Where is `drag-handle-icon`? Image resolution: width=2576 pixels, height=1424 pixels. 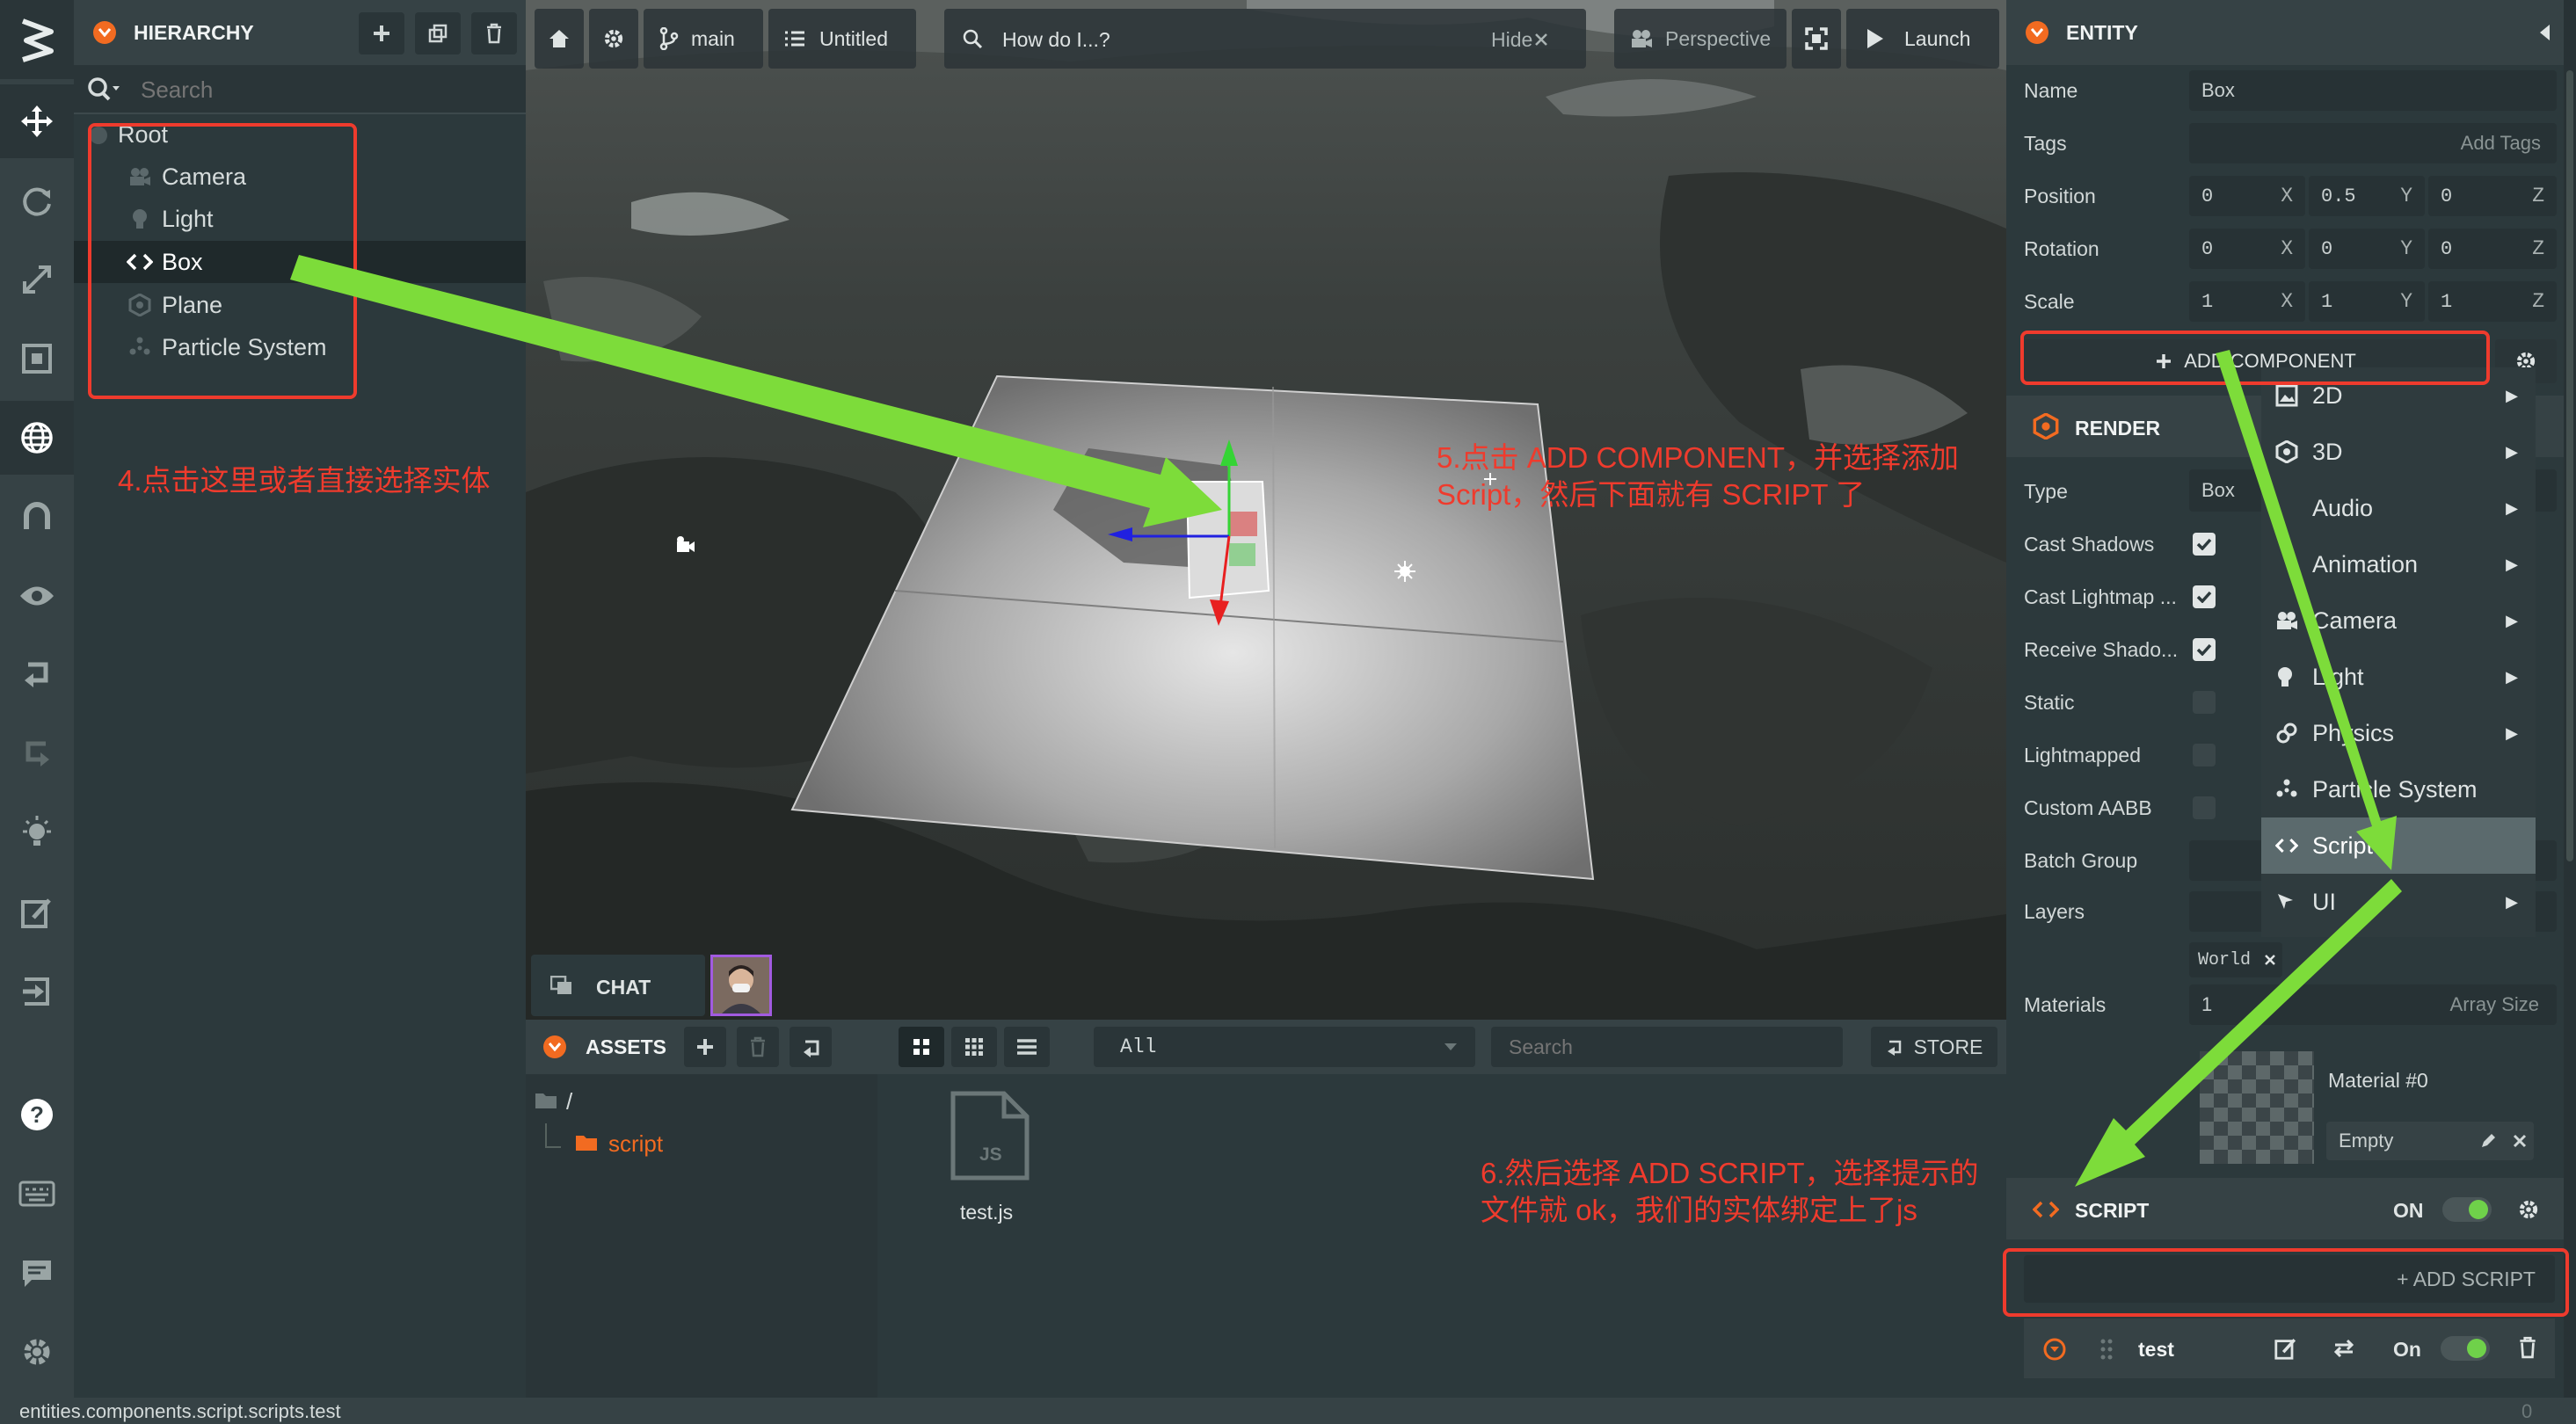
drag-handle-icon is located at coordinates (2106, 1349).